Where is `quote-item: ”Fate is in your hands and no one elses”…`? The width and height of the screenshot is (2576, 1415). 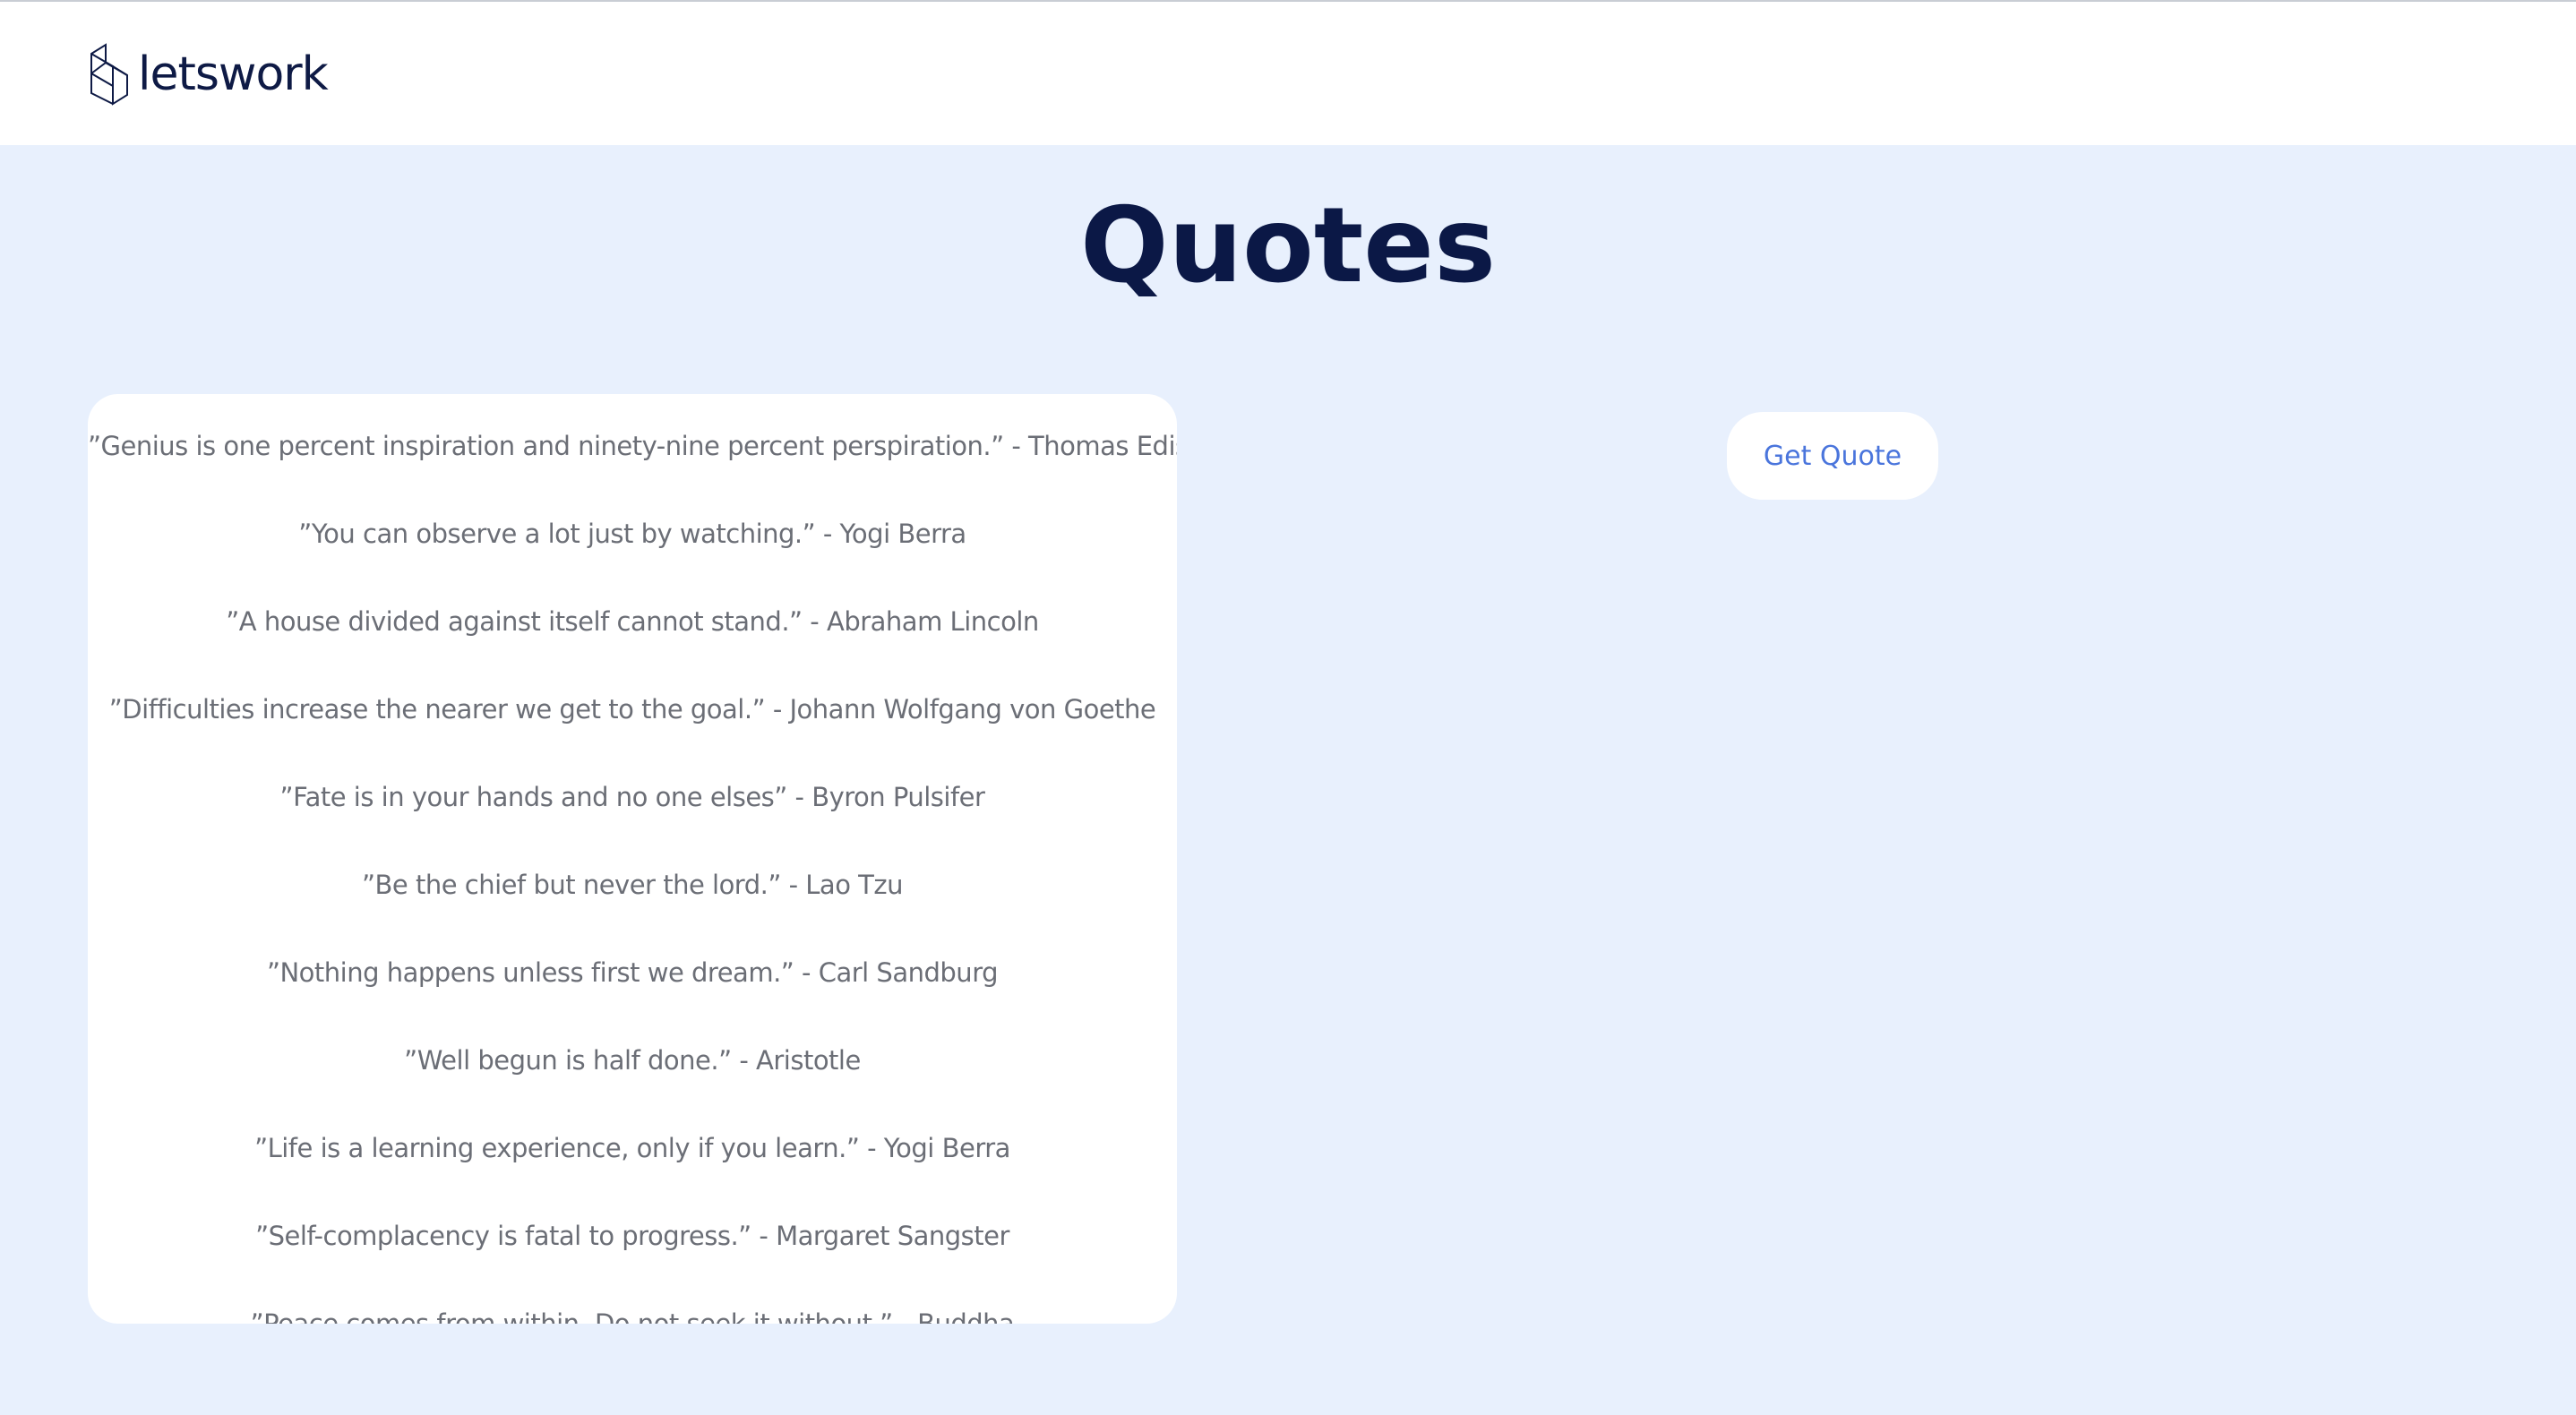 quote-item: ”Fate is in your hands and no one elses”… is located at coordinates (632, 797).